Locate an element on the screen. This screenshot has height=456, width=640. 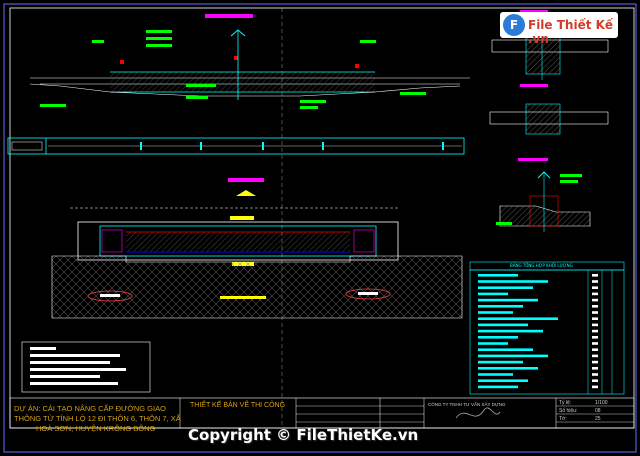
logo-icon: F is located at coordinates (514, 25).